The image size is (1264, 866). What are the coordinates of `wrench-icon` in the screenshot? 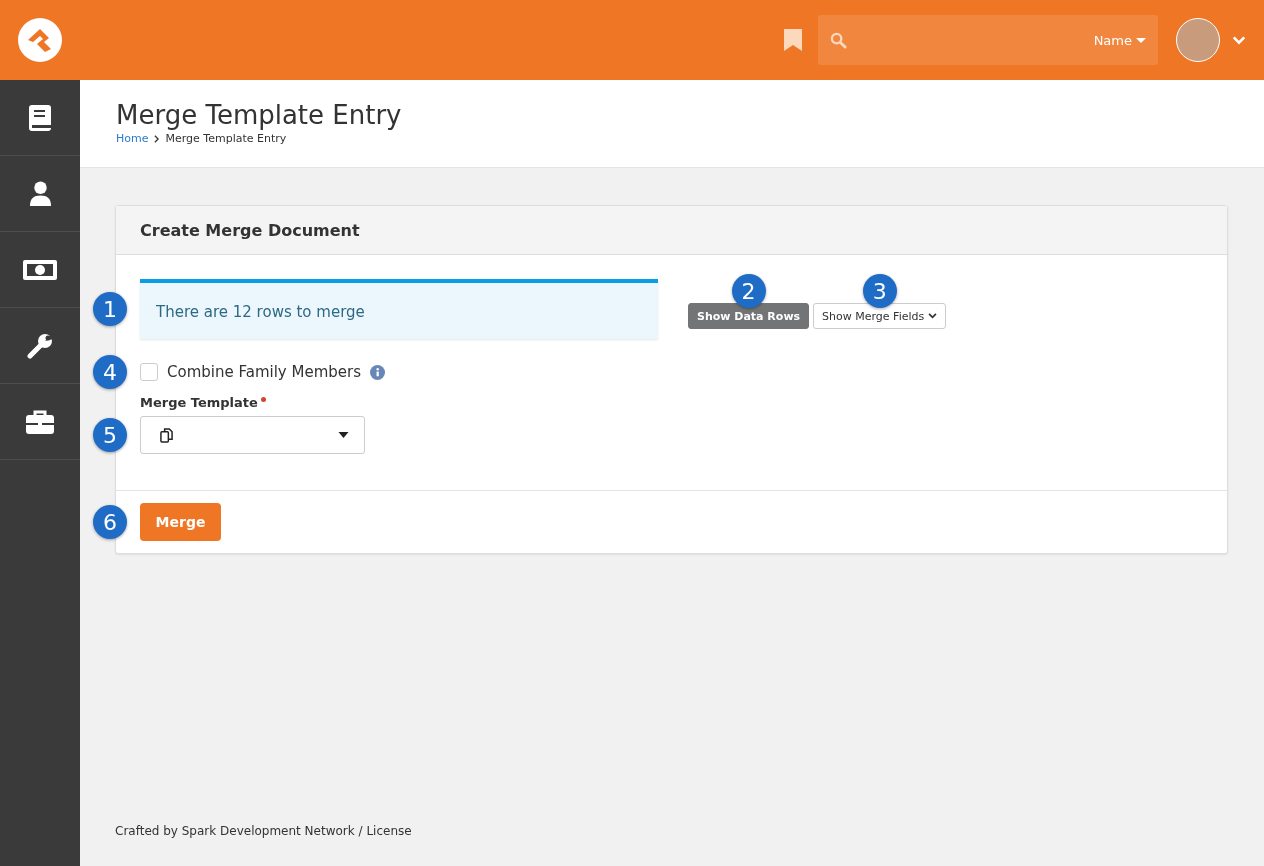 It's located at (40, 345).